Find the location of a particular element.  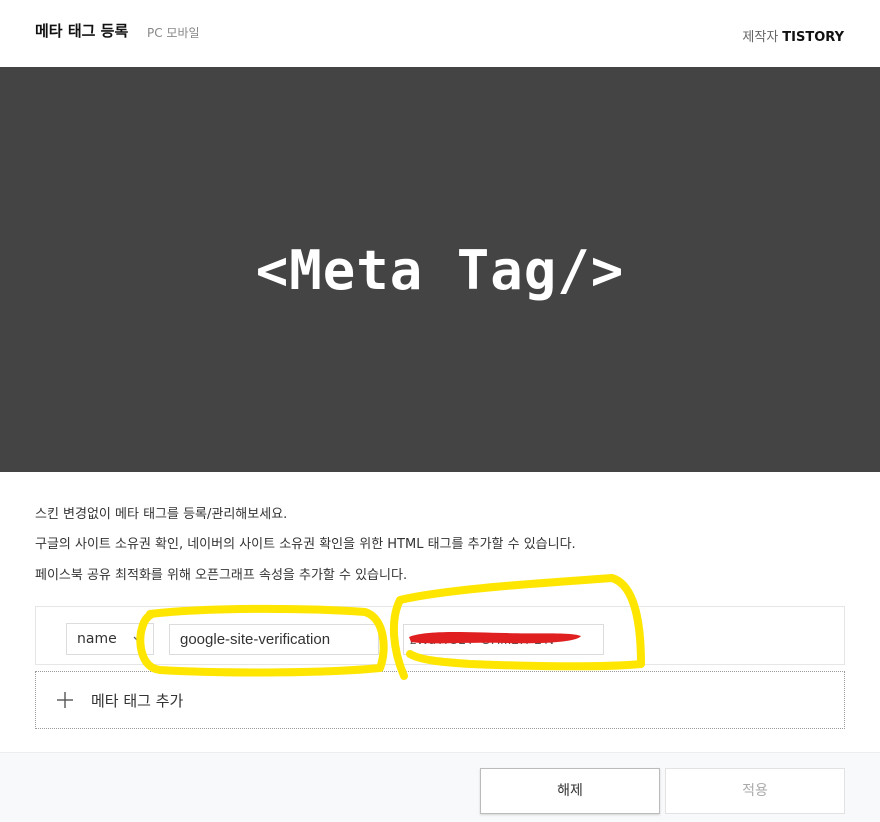

chevron-down-icon is located at coordinates (139, 639).